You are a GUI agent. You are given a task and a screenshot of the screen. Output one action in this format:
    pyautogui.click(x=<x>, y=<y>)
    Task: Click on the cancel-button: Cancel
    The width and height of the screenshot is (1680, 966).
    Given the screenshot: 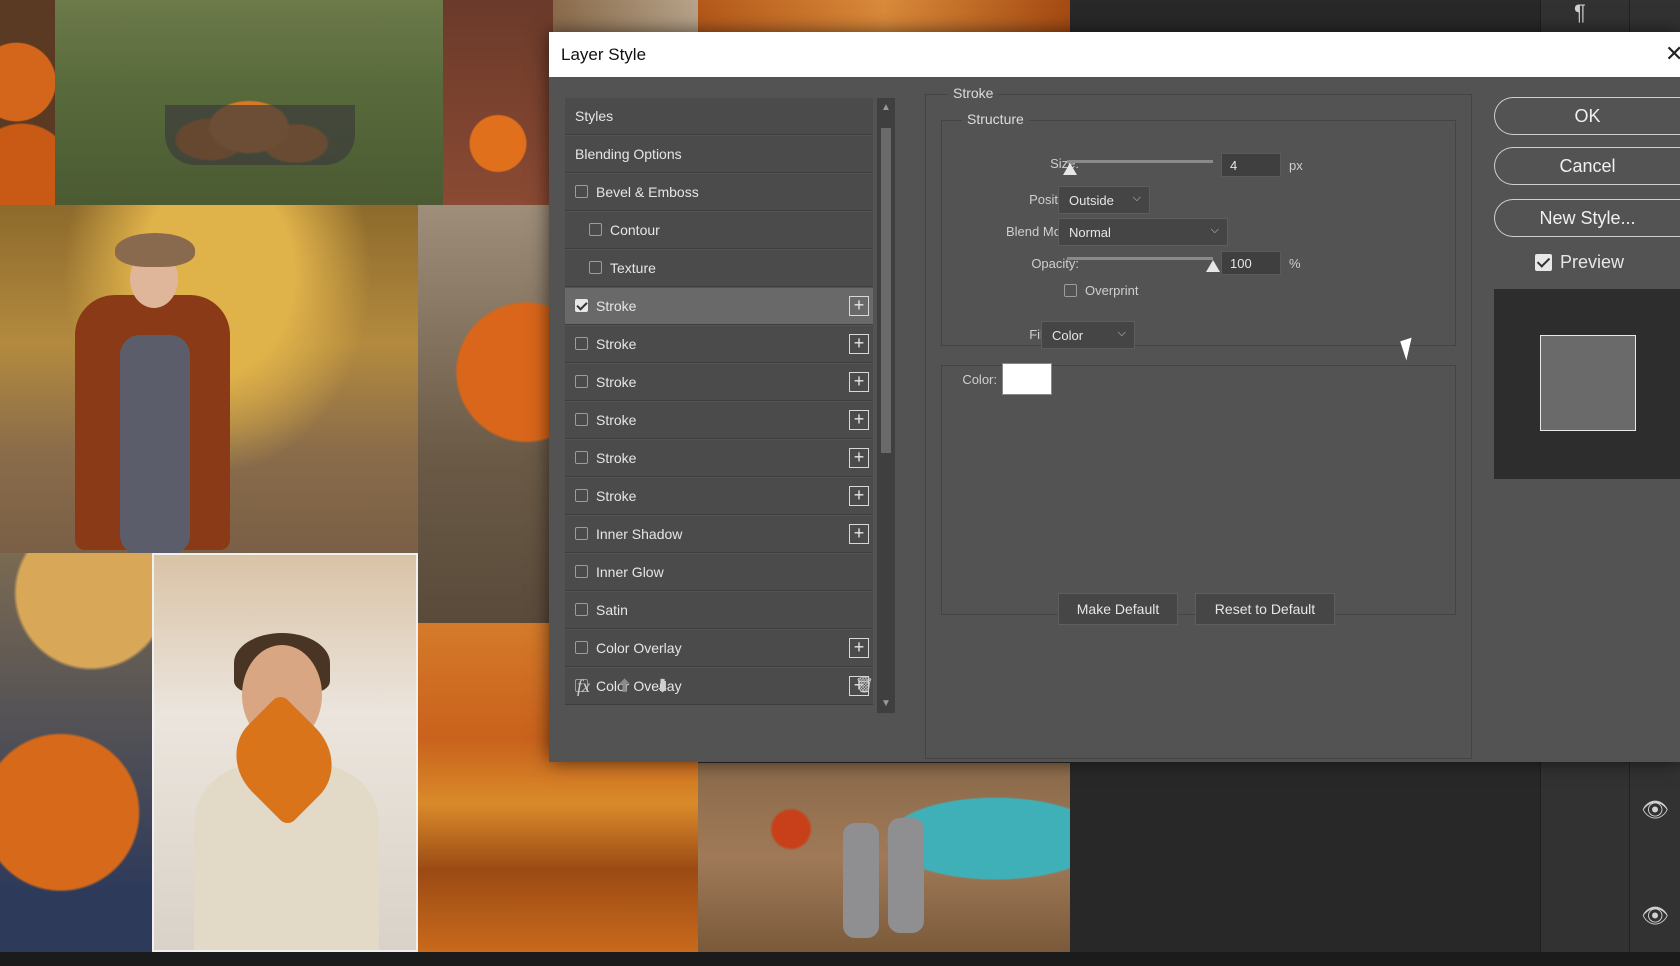 What is the action you would take?
    pyautogui.click(x=1587, y=166)
    